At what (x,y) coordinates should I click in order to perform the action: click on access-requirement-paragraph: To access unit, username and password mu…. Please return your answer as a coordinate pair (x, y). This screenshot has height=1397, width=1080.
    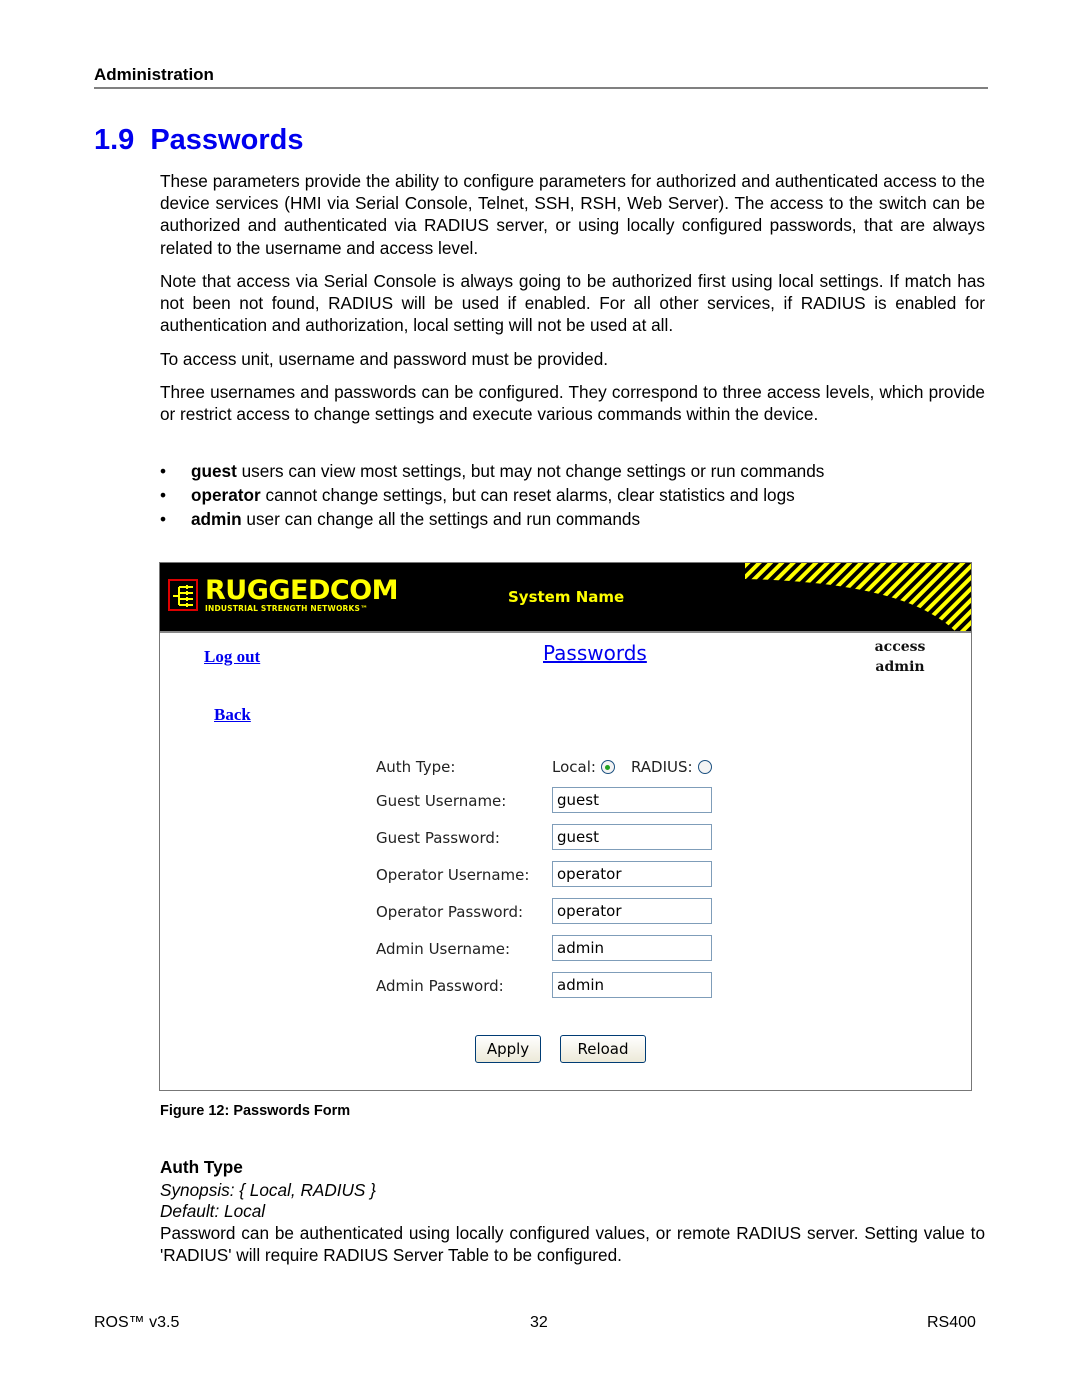
    Looking at the image, I should click on (384, 359).